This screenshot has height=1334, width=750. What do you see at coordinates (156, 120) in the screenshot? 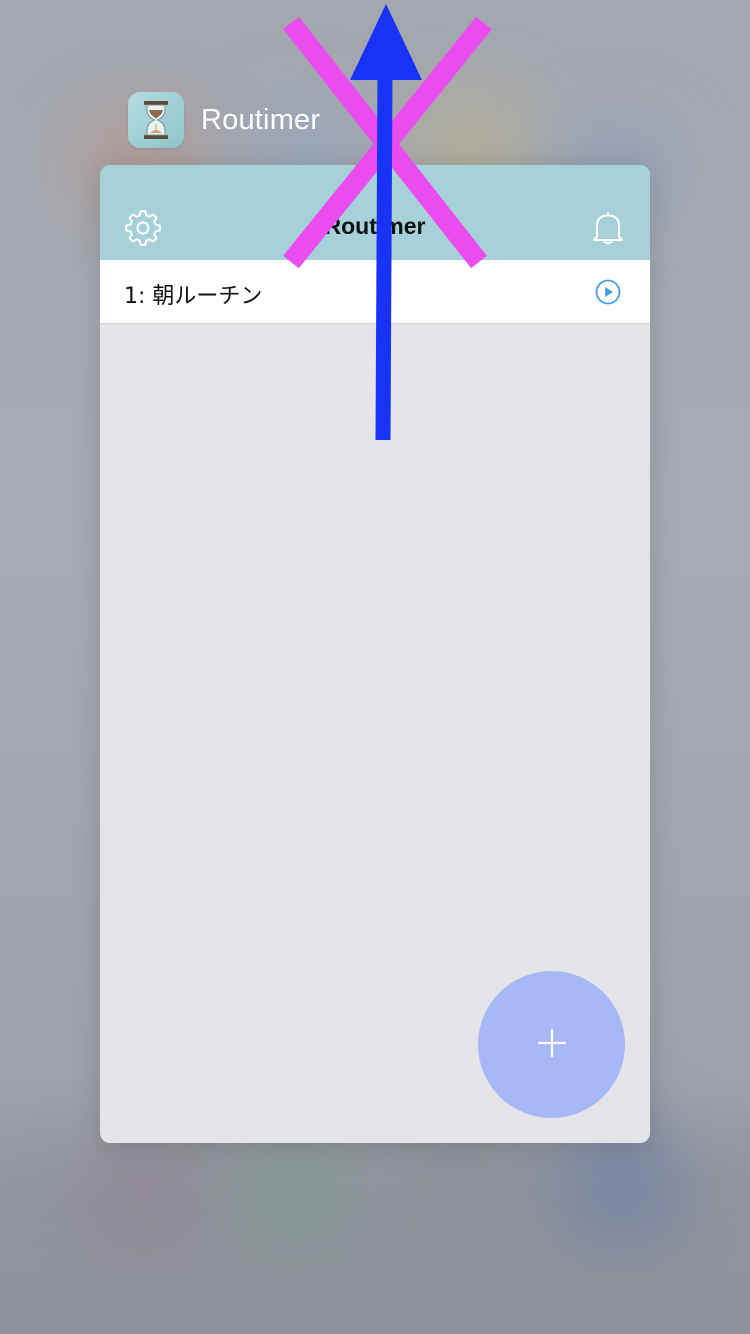
I see `hourglass-icon` at bounding box center [156, 120].